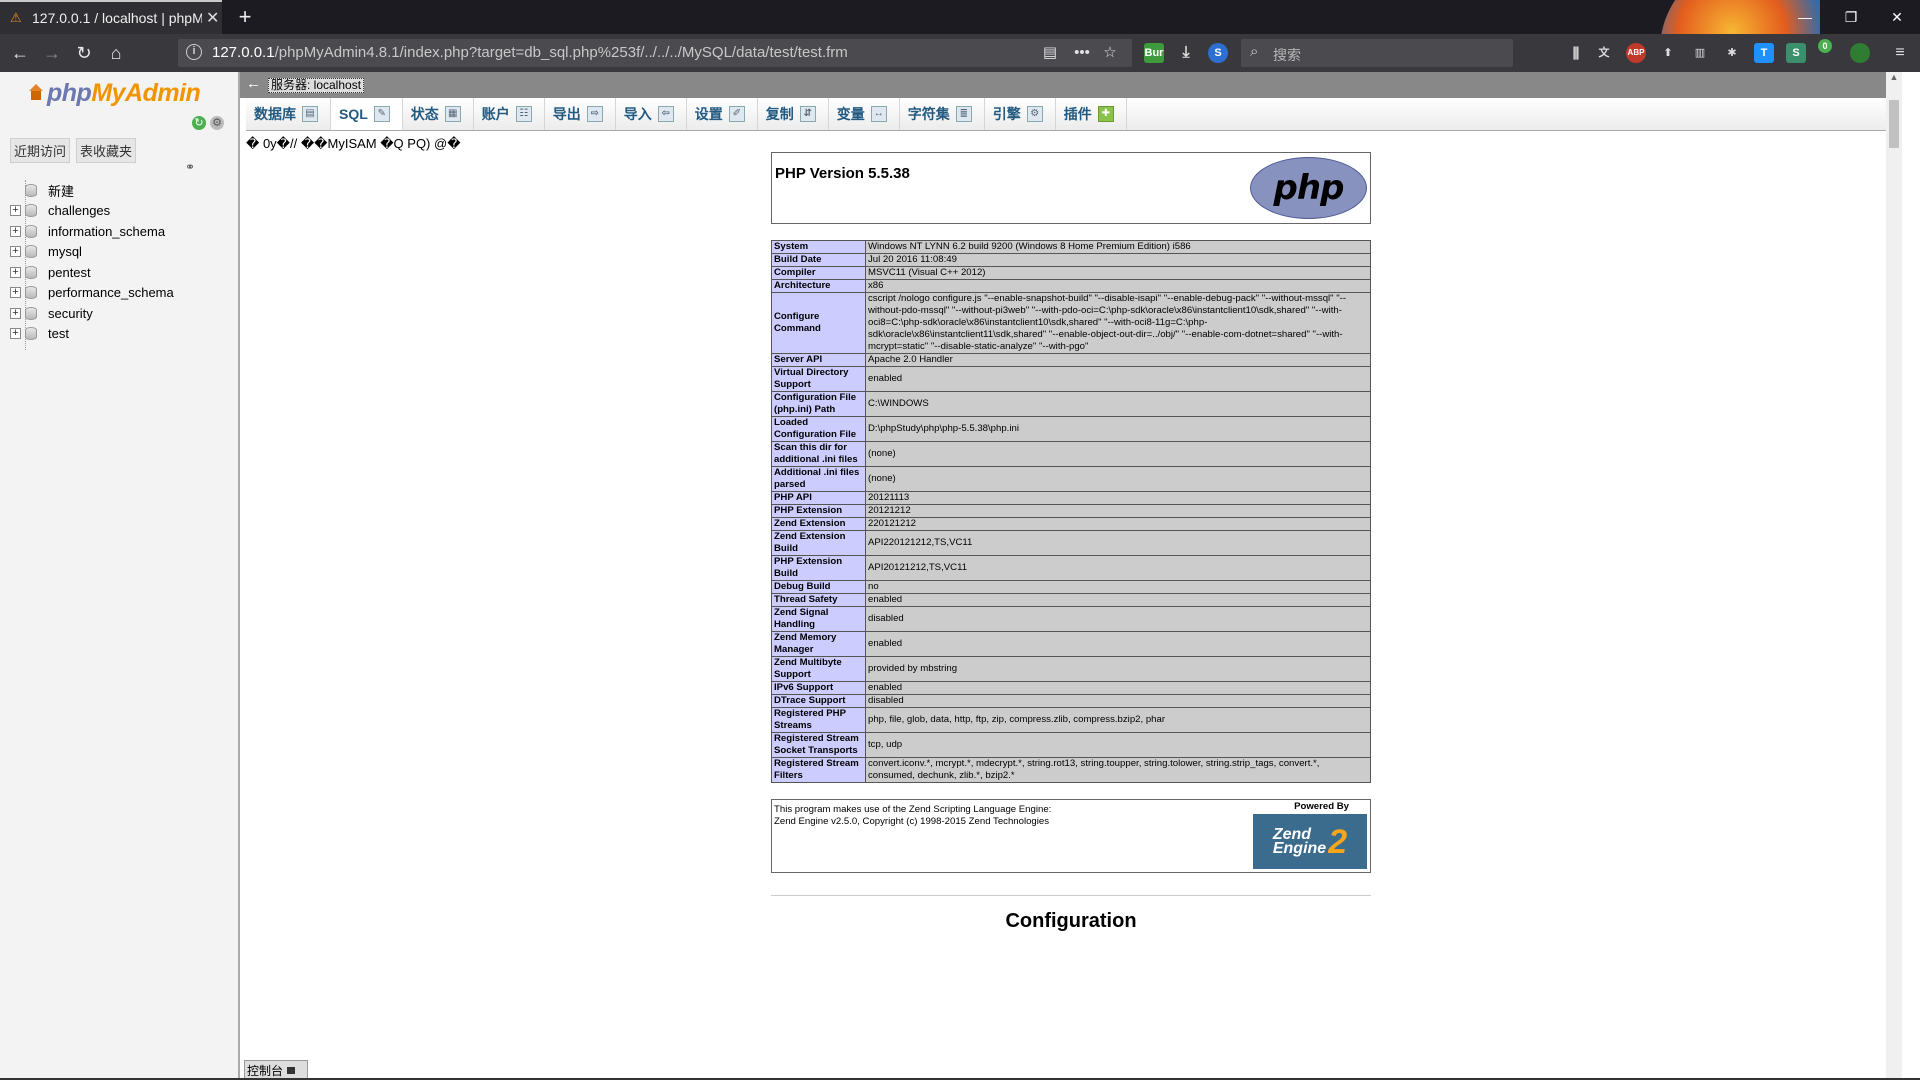  What do you see at coordinates (106, 150) in the screenshot?
I see `tab-favorites: 表收藏夹` at bounding box center [106, 150].